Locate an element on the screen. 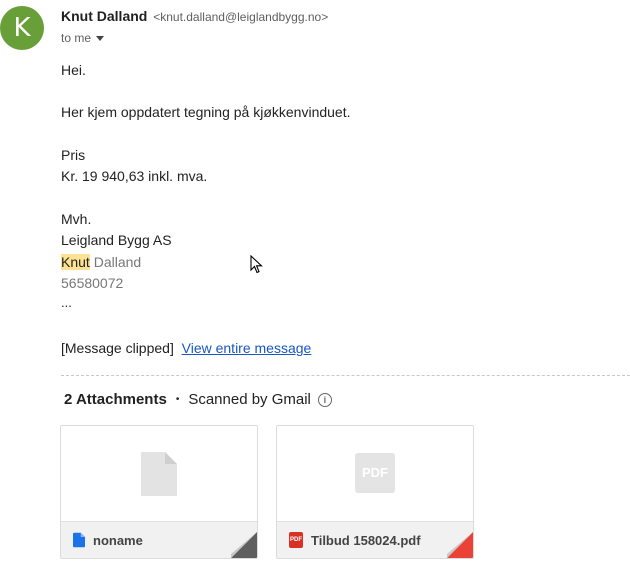  attachment-footer: noname is located at coordinates (159, 539).